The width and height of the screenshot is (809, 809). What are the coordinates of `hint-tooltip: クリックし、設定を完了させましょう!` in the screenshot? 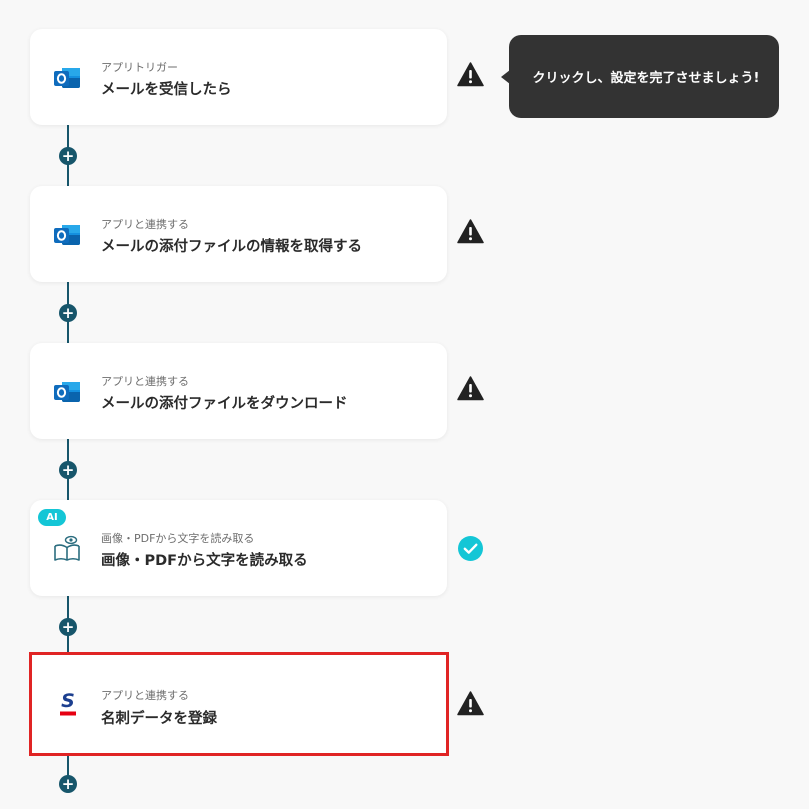 It's located at (644, 76).